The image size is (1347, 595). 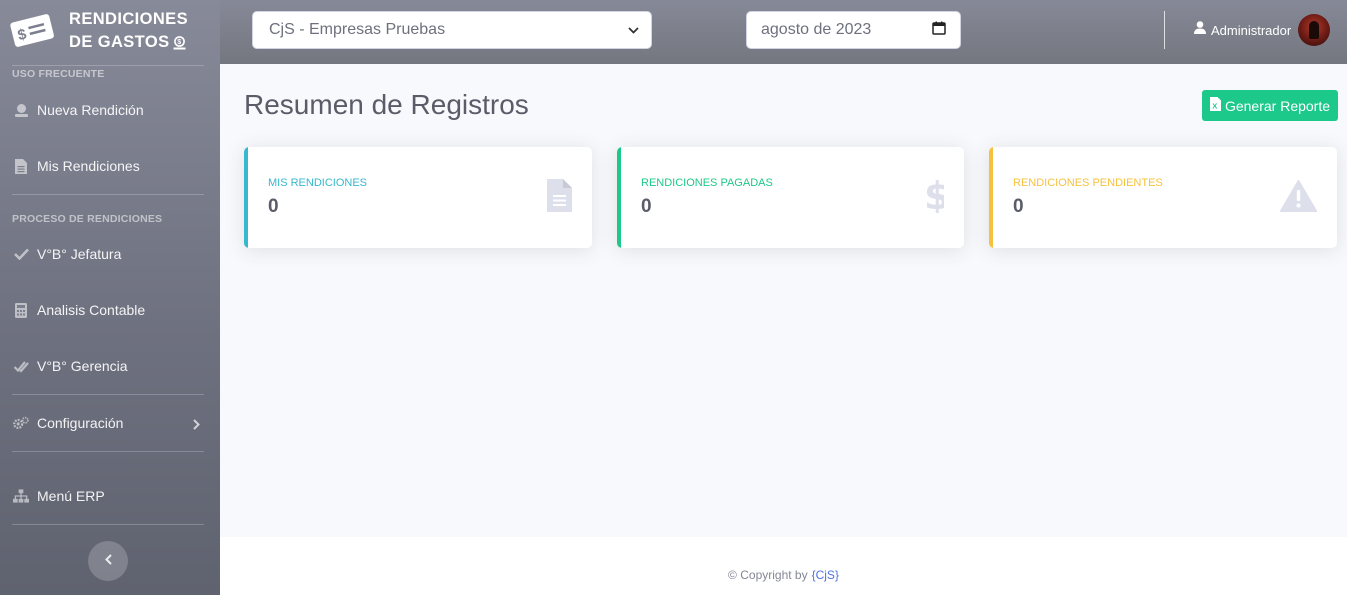 What do you see at coordinates (32, 32) in the screenshot?
I see `receipt-dollar-icon: $` at bounding box center [32, 32].